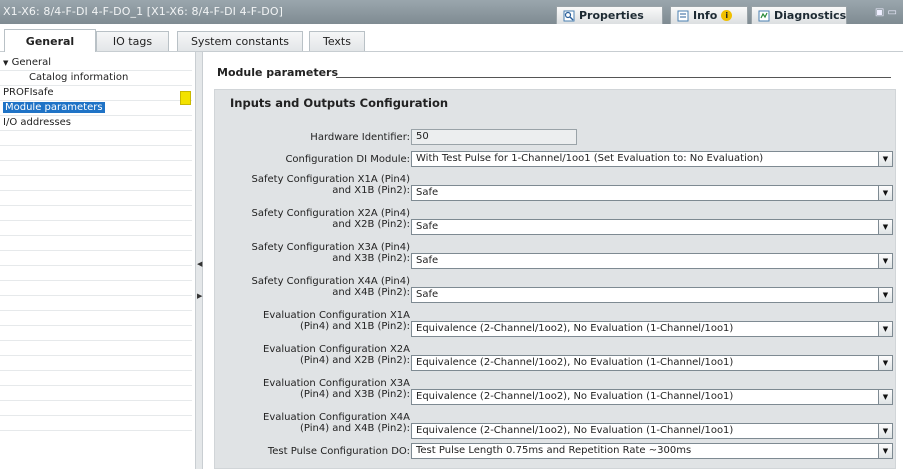 The image size is (903, 469). Describe the element at coordinates (278, 72) in the screenshot. I see `section-title: Module parameters` at that location.